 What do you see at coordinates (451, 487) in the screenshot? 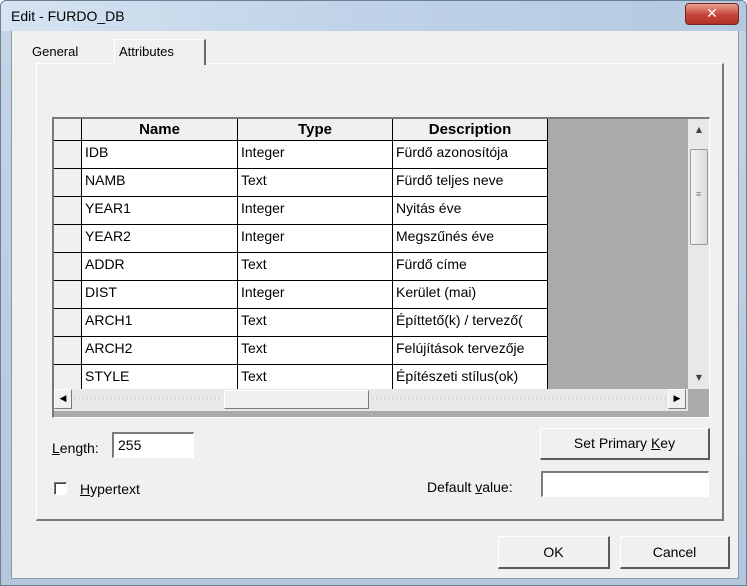
I see `default-value-label-main: Default` at bounding box center [451, 487].